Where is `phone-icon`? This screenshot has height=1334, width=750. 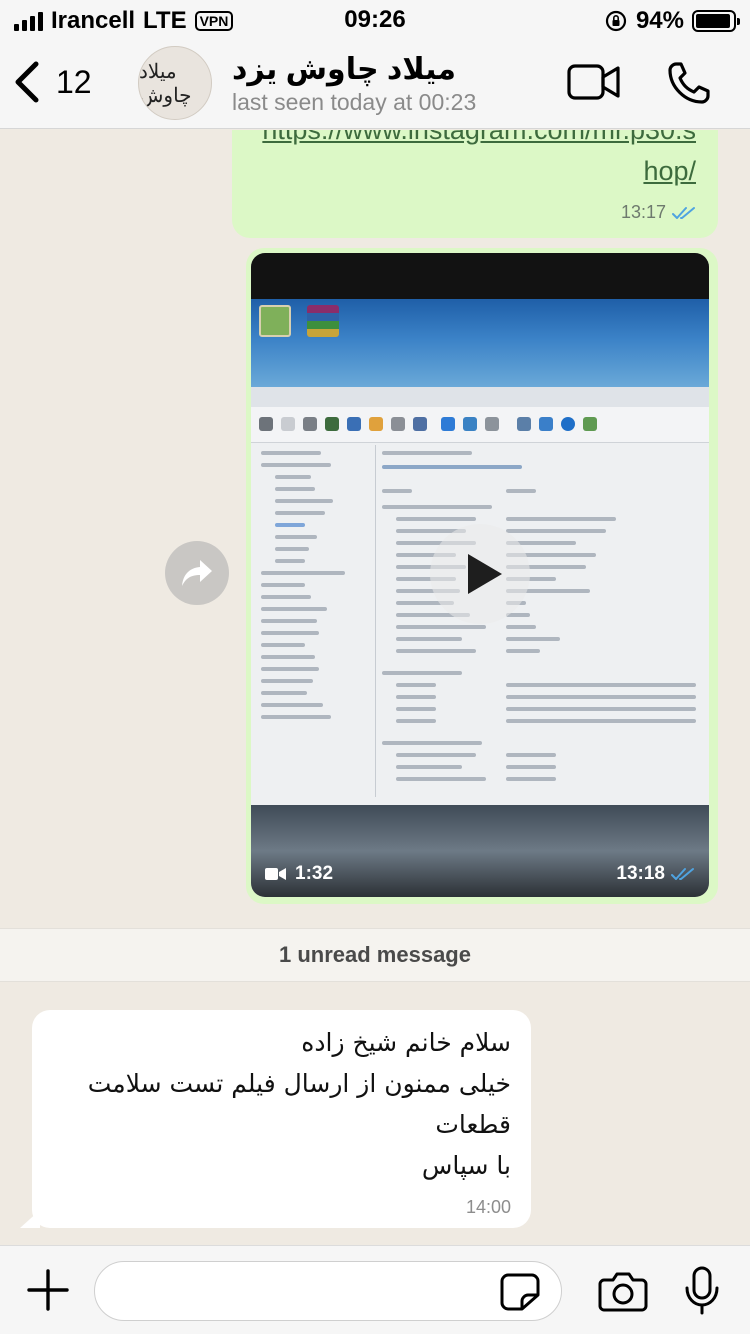
phone-icon is located at coordinates (689, 83).